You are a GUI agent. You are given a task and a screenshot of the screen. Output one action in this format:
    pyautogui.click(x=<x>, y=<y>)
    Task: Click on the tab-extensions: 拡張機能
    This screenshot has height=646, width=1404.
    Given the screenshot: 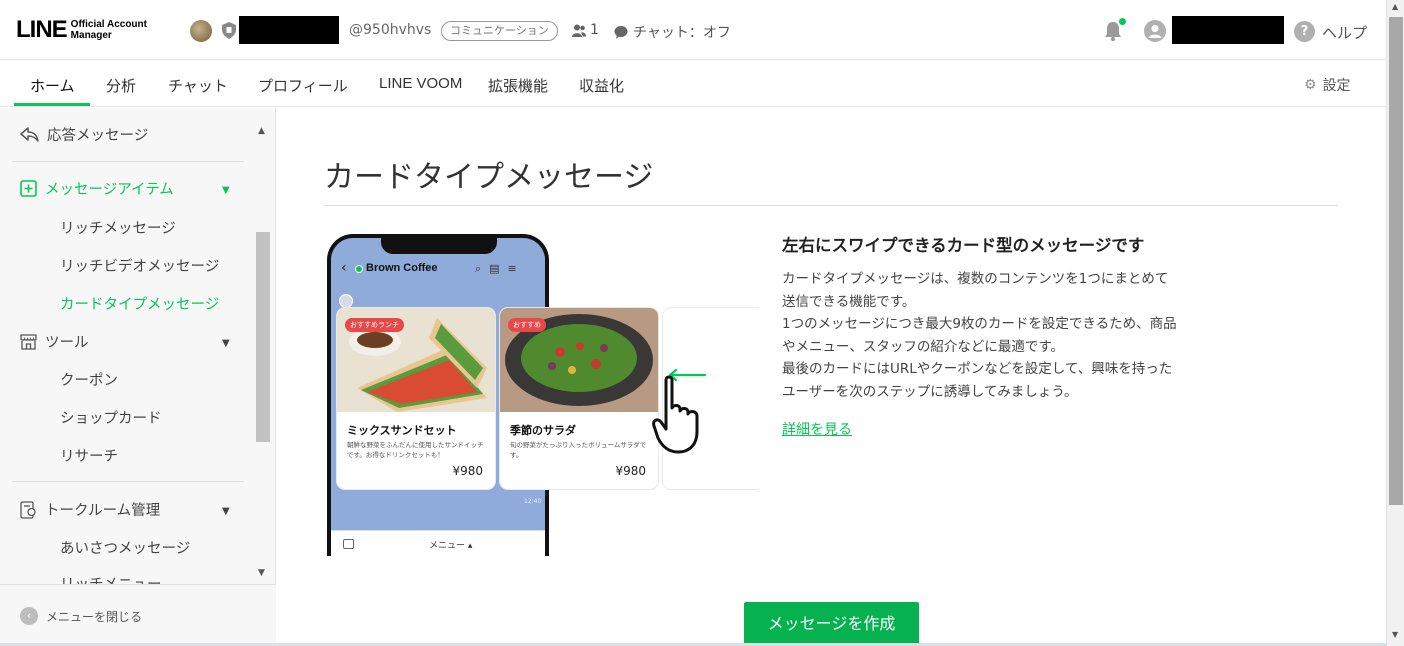 What is the action you would take?
    pyautogui.click(x=518, y=85)
    